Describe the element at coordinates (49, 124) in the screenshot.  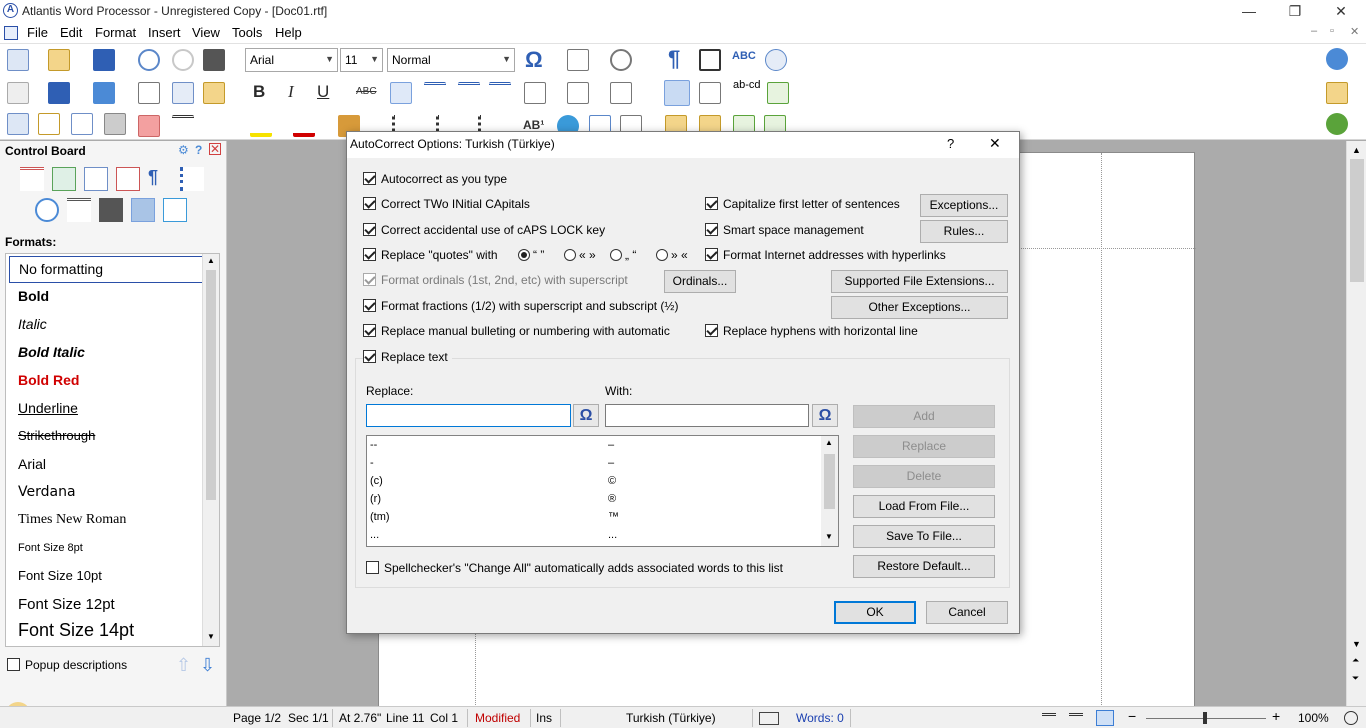
I see `edit-document-icon` at that location.